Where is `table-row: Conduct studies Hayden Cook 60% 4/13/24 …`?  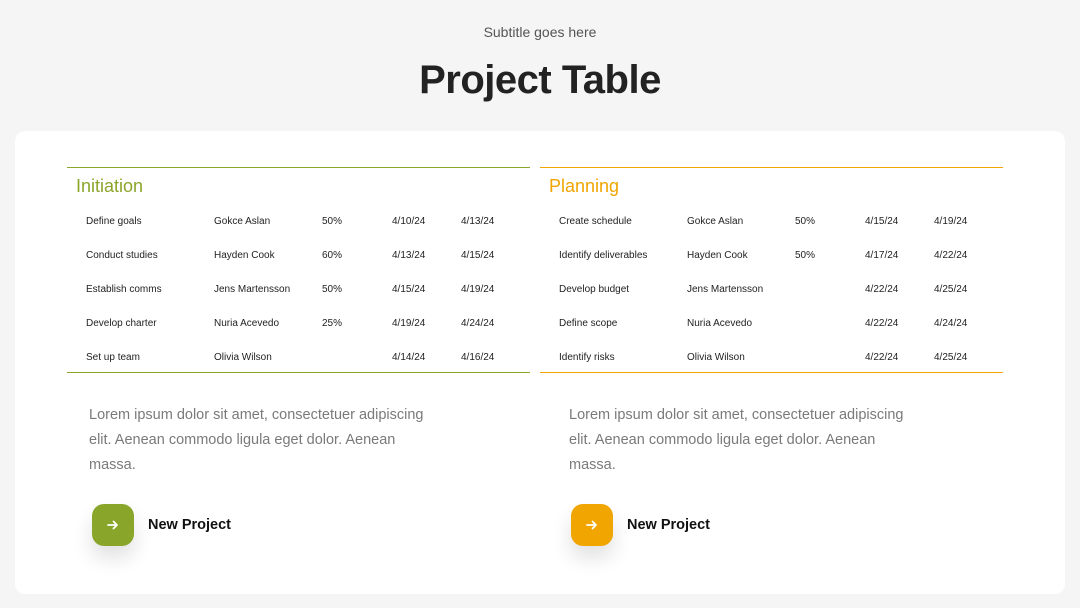
table-row: Conduct studies Hayden Cook 60% 4/13/24 … is located at coordinates (298, 263).